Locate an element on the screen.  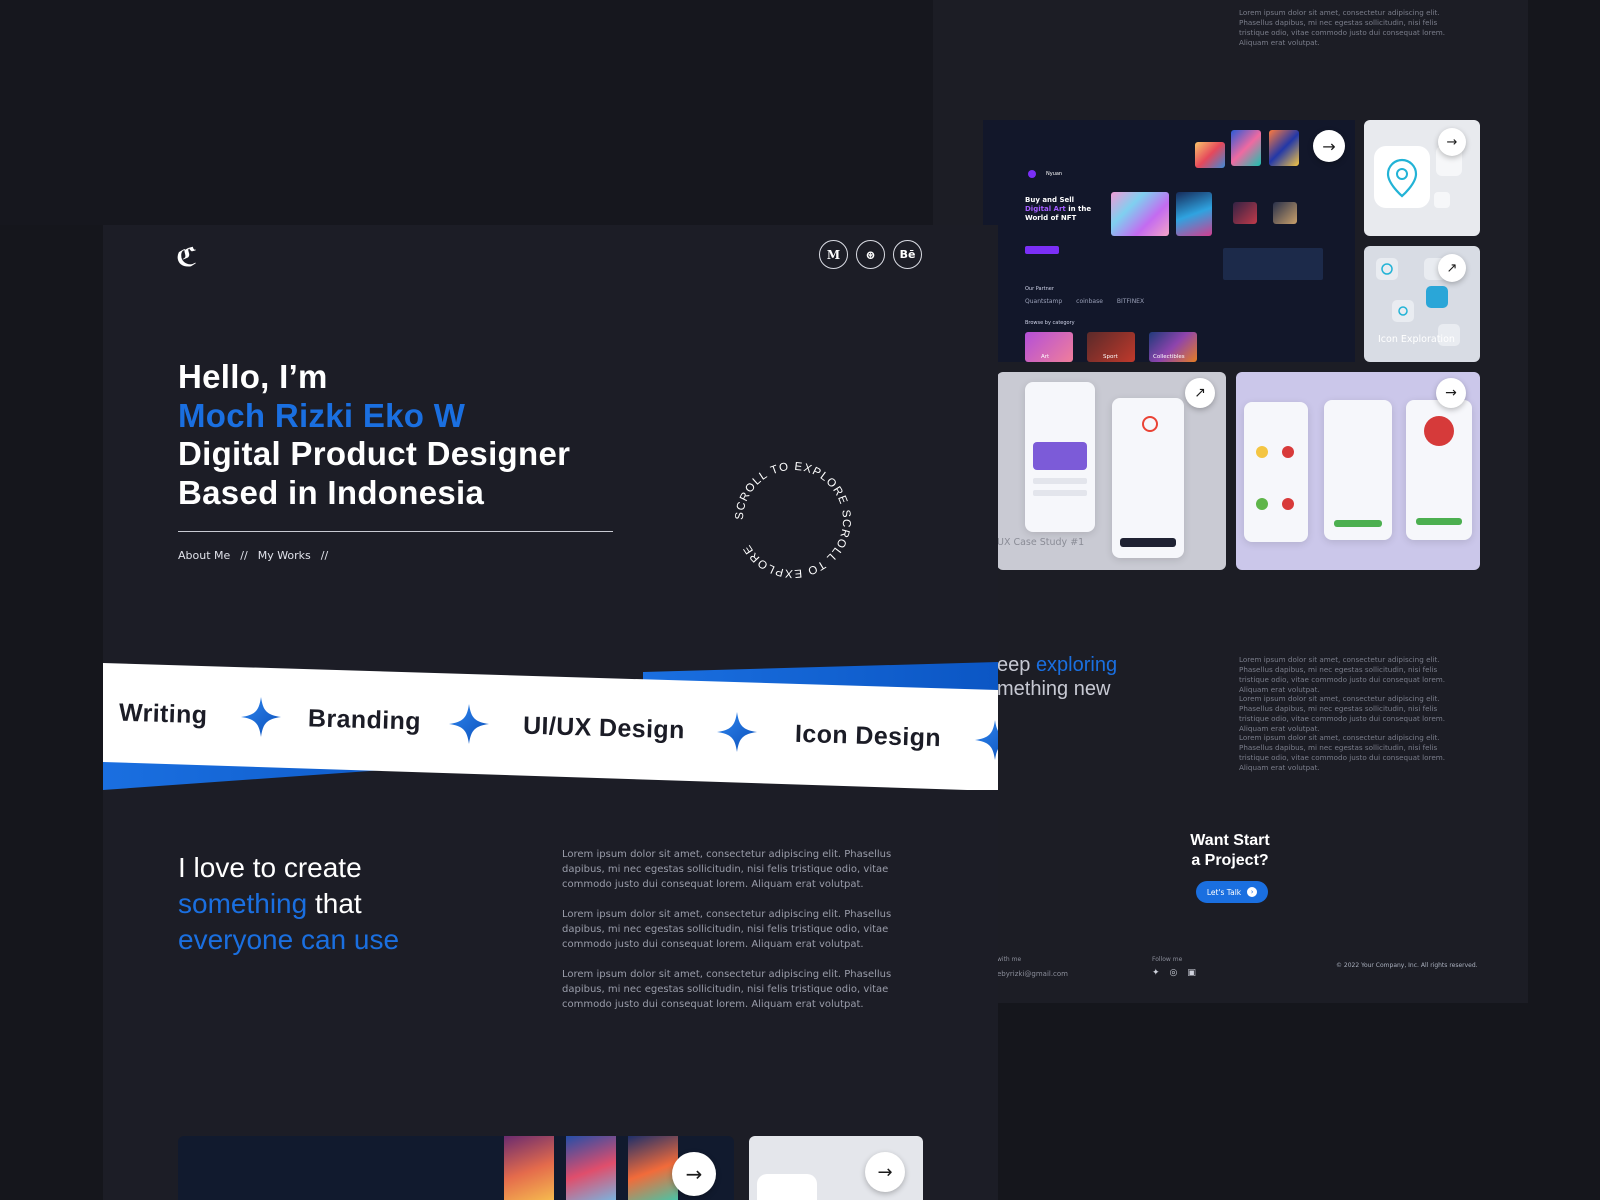
nft-logo-icon is located at coordinates (1032, 174).